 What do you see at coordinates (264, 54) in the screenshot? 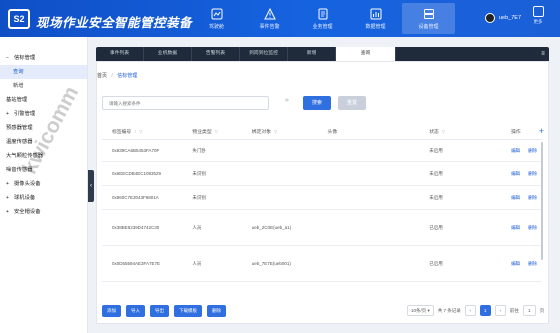
I see `tab-monitor: 到岗到位监控` at bounding box center [264, 54].